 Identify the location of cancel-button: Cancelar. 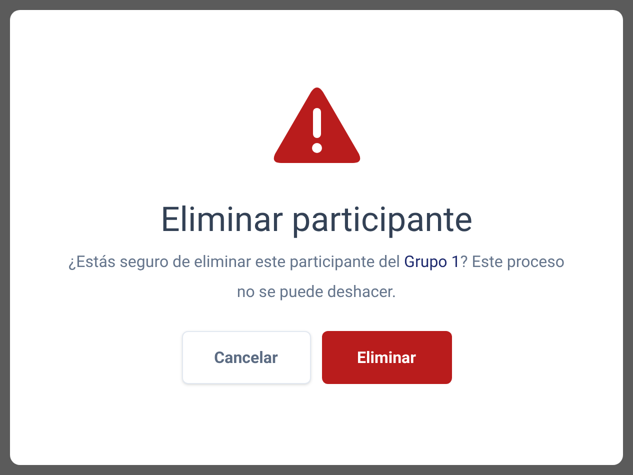
(246, 357).